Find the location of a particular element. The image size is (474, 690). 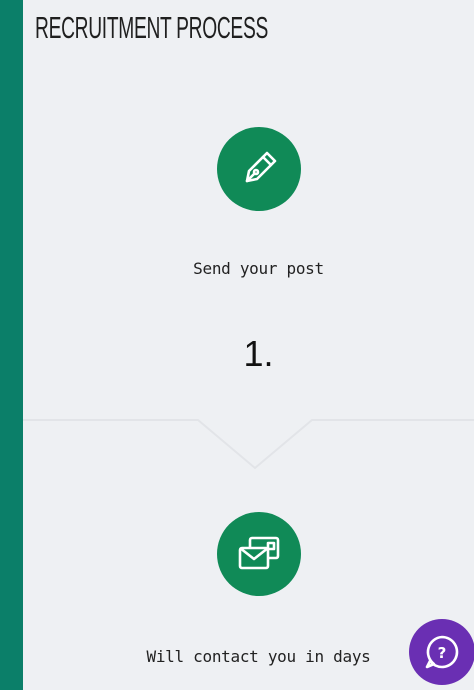

help-chat-icon: ? is located at coordinates (442, 652).